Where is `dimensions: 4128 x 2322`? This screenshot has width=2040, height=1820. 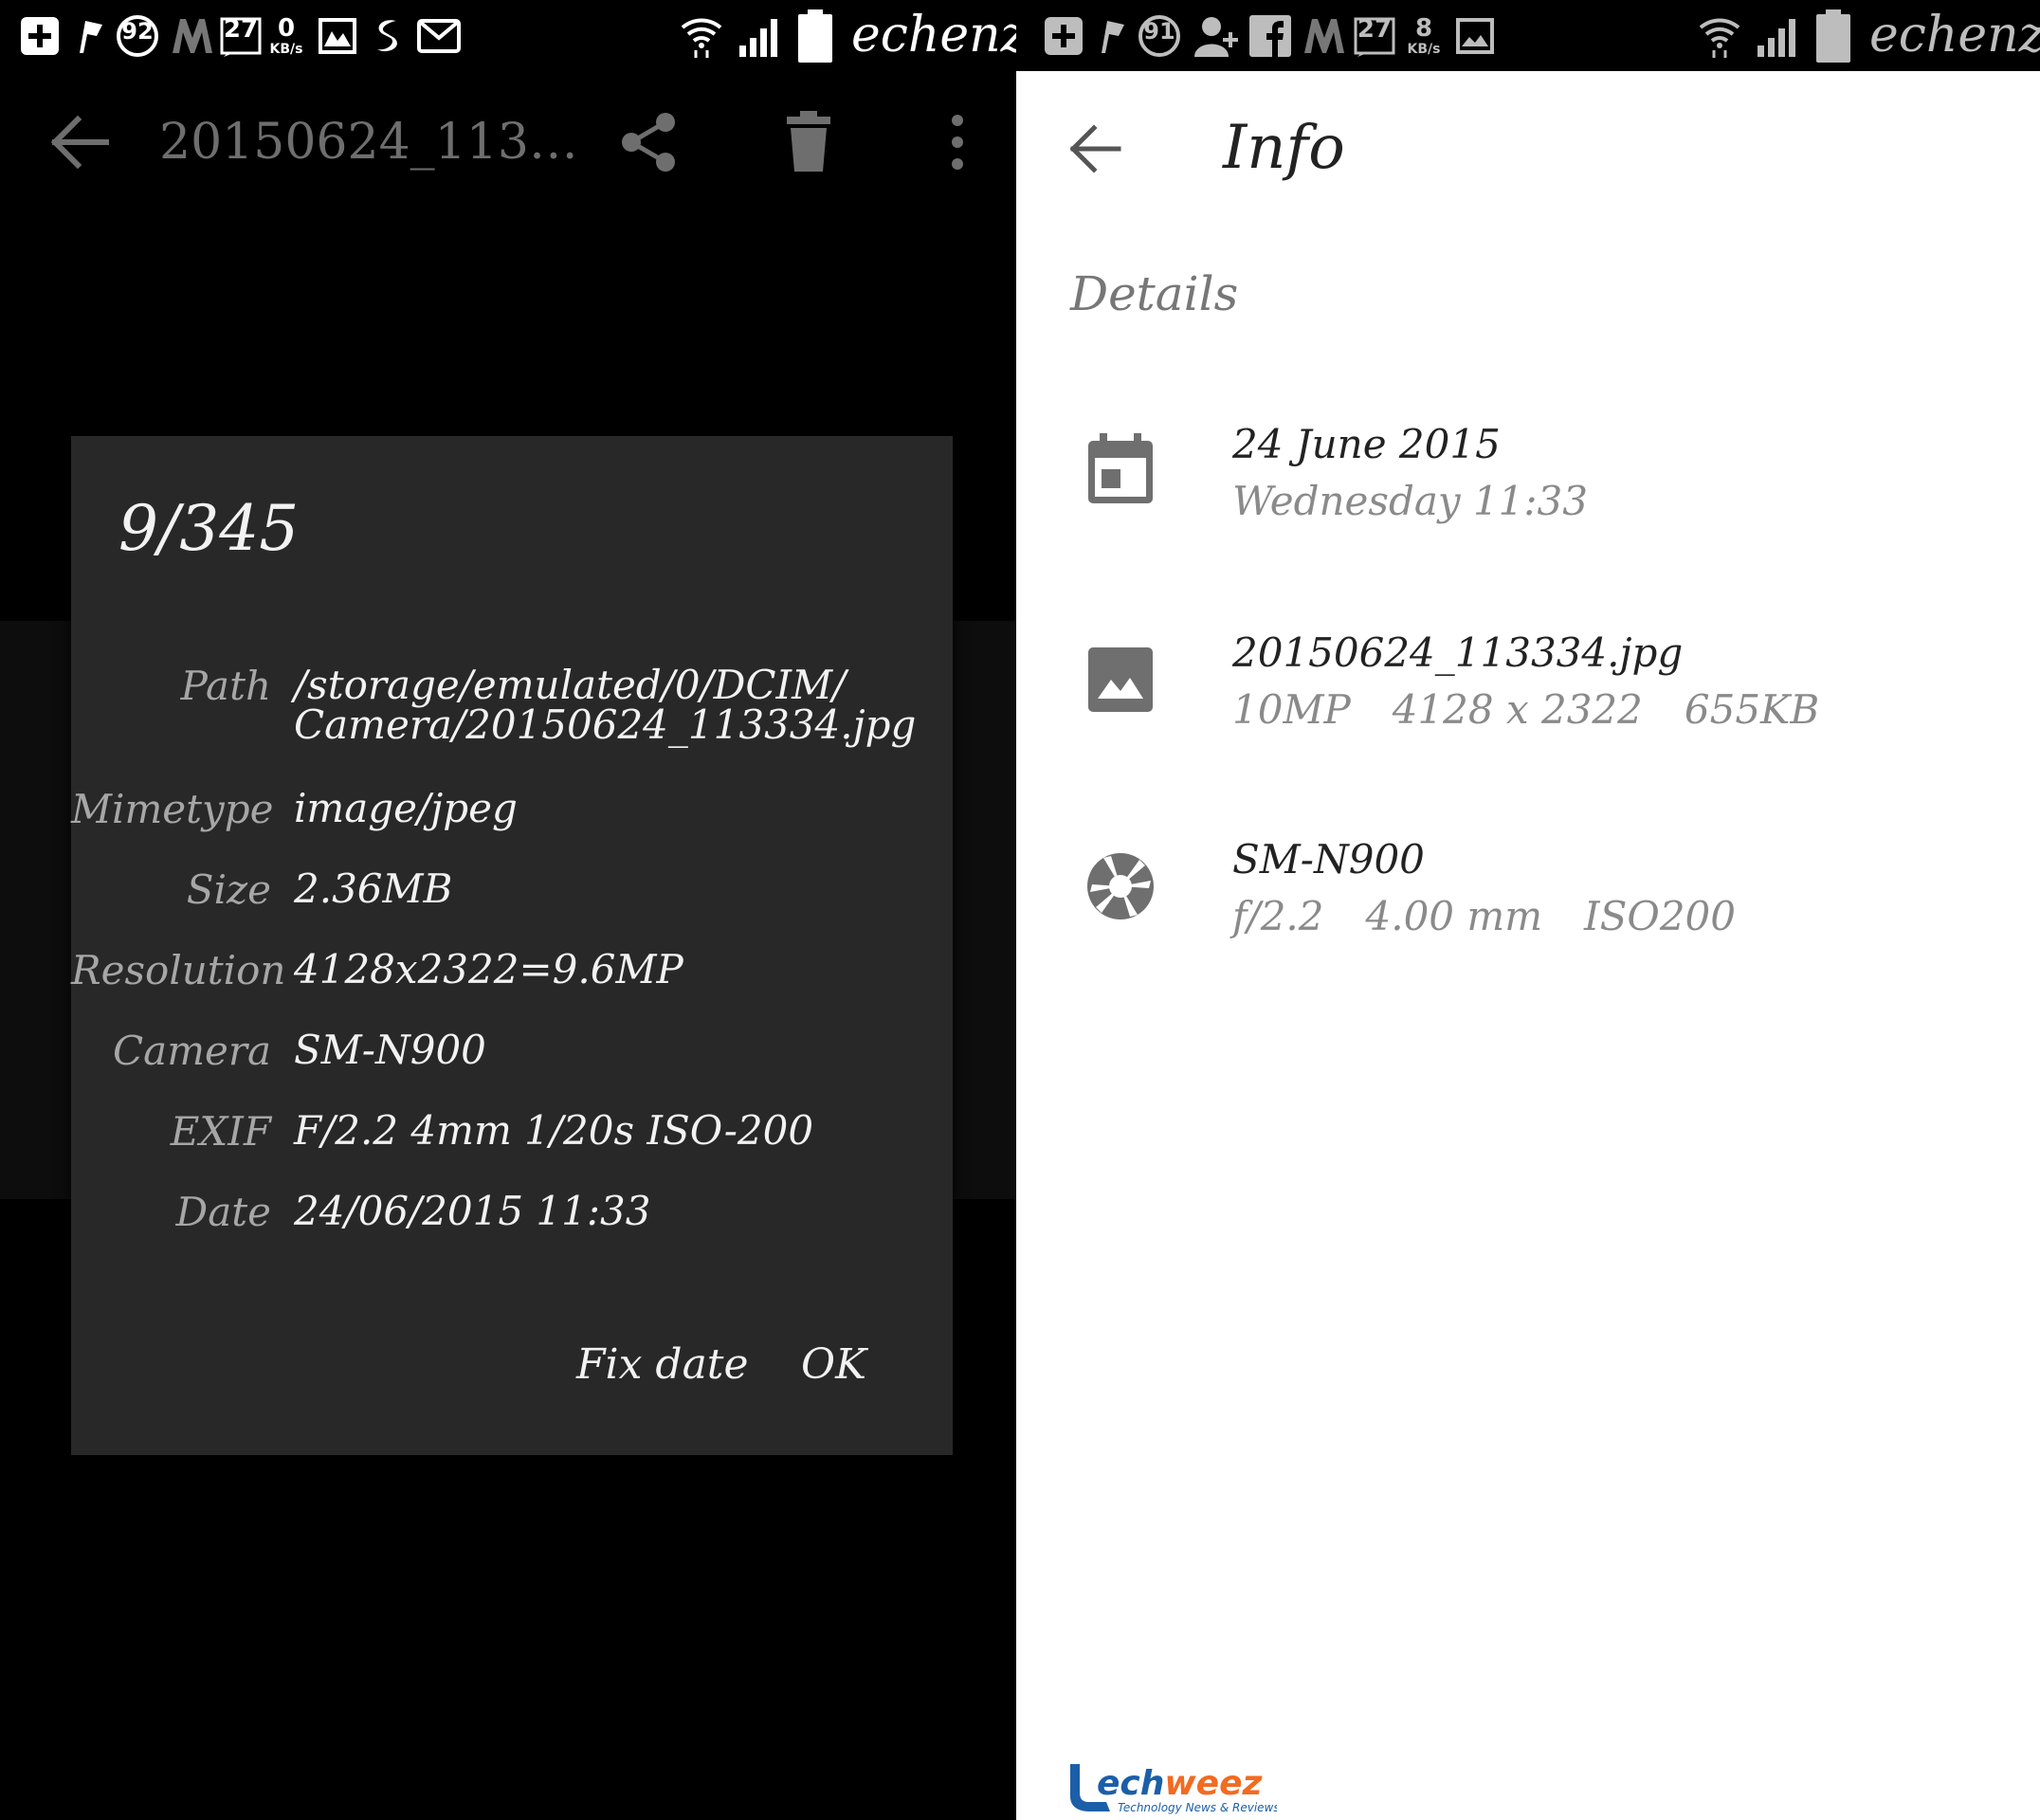
dimensions: 4128 x 2322 is located at coordinates (1517, 709).